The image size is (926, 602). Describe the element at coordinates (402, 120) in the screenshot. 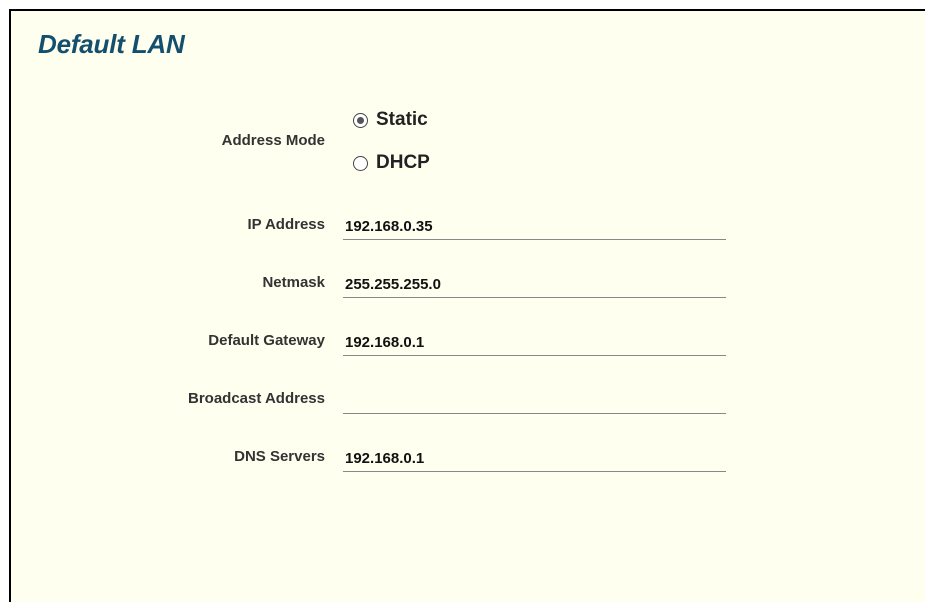

I see `radio-static-label: Static` at that location.